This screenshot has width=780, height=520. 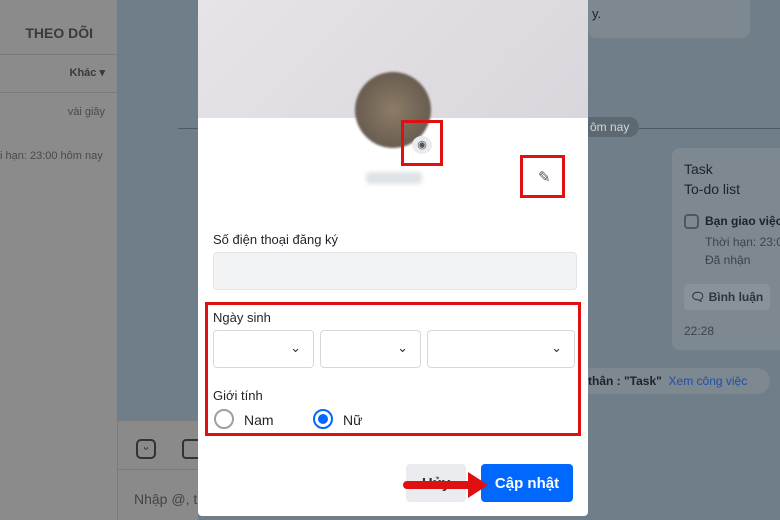 What do you see at coordinates (712, 189) in the screenshot?
I see `task-subtitle: To-do list` at bounding box center [712, 189].